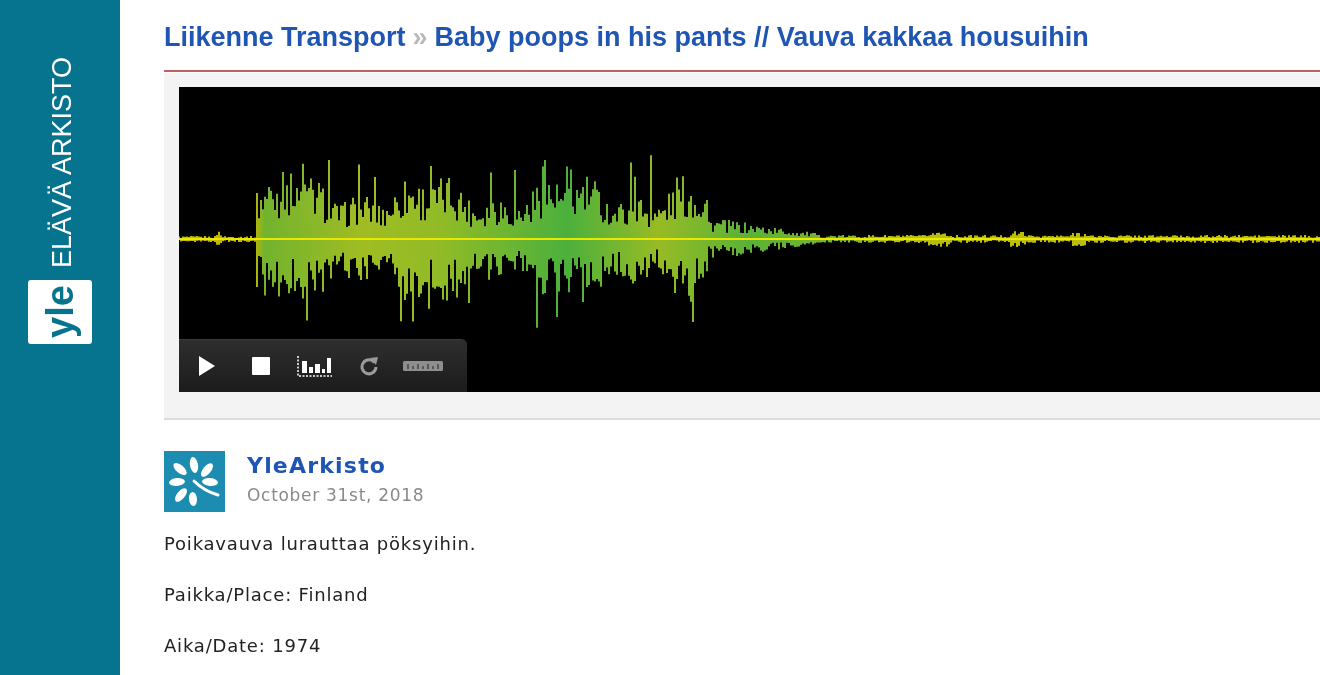  What do you see at coordinates (59, 312) in the screenshot?
I see `logo: yle` at bounding box center [59, 312].